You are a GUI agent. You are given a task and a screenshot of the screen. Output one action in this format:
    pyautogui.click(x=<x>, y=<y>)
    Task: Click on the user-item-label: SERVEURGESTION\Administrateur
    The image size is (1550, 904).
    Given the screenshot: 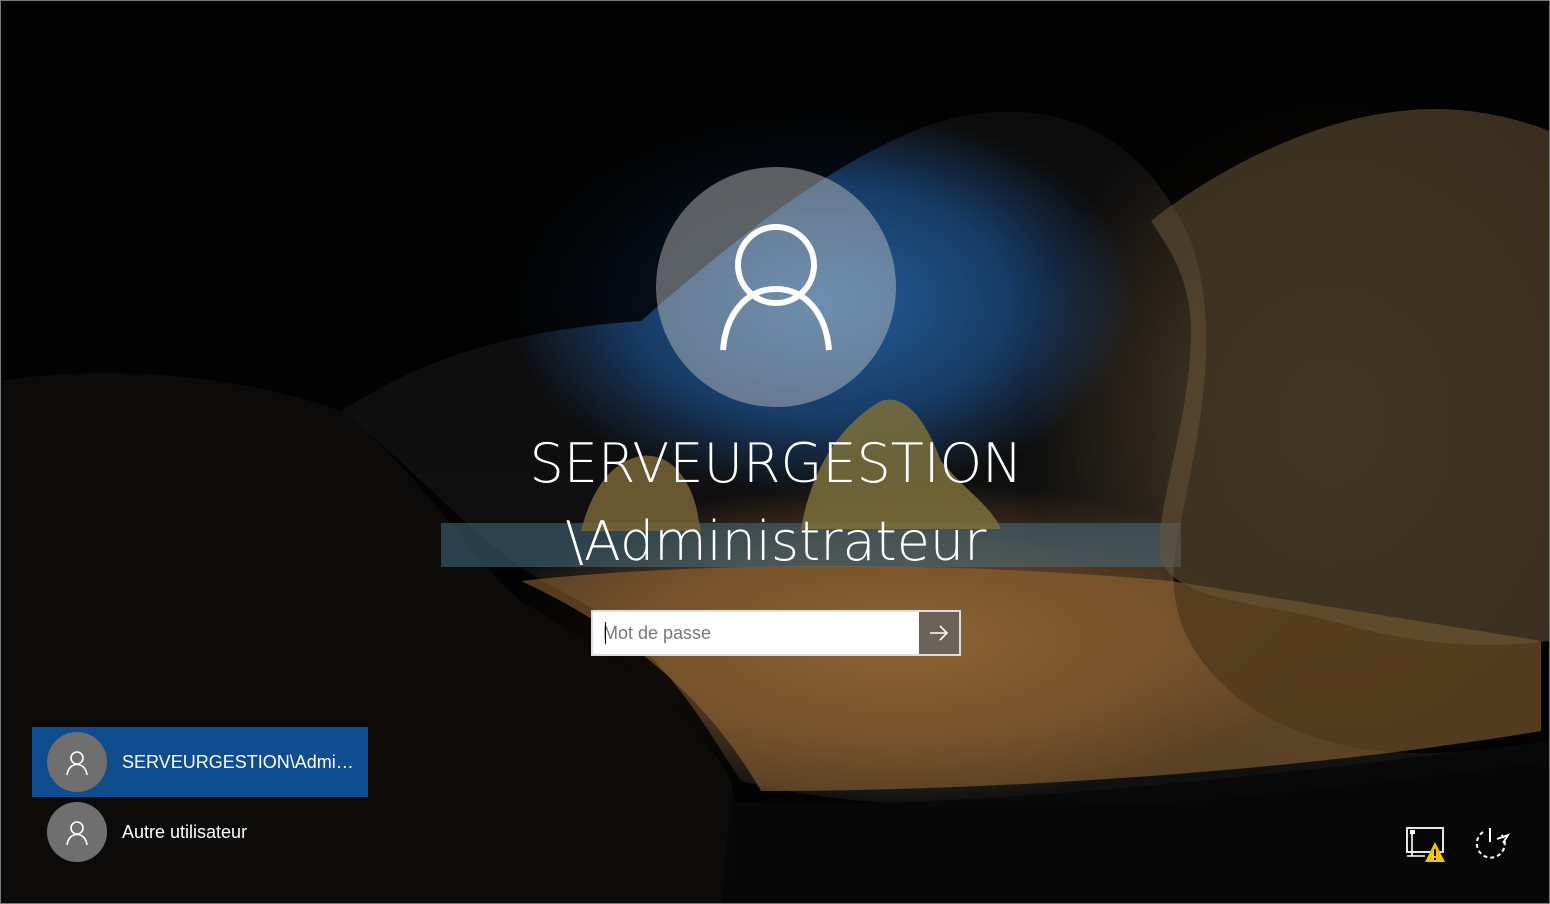 What is the action you would take?
    pyautogui.click(x=242, y=761)
    